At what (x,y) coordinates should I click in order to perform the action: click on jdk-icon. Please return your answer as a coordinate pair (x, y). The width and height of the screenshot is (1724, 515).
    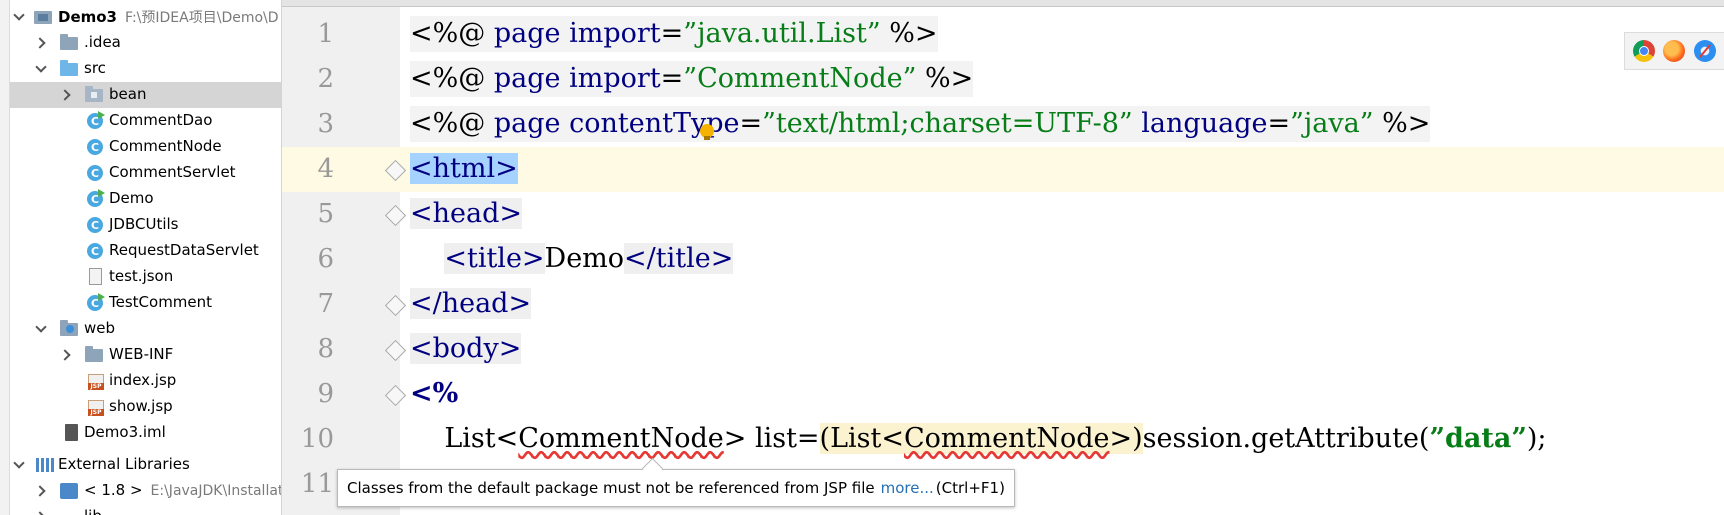
    Looking at the image, I should click on (69, 491).